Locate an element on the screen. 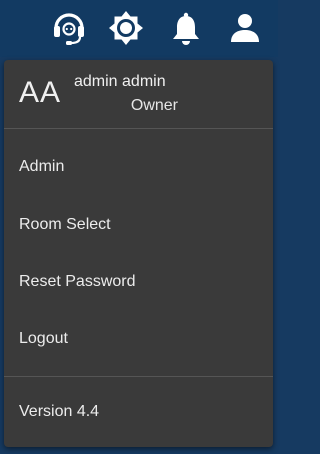 Image resolution: width=320 pixels, height=454 pixels. headset-icon is located at coordinates (69, 28).